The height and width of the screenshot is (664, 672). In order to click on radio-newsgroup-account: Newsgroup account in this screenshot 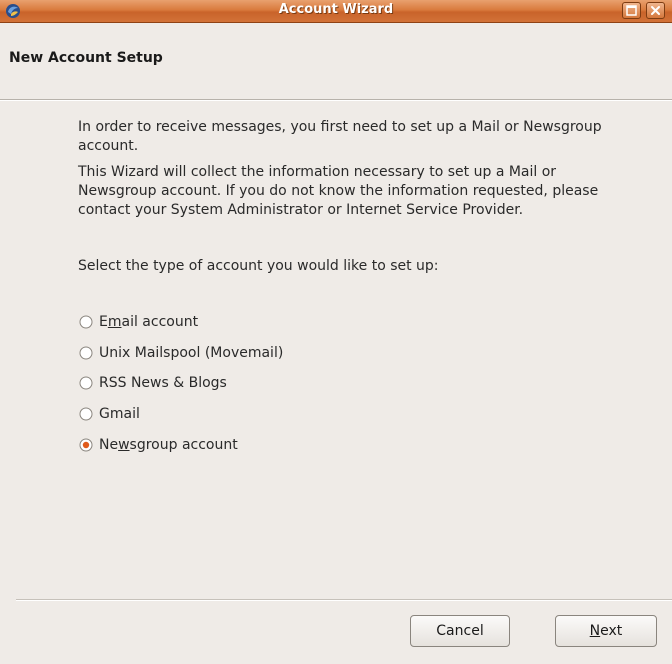, I will do `click(229, 445)`.